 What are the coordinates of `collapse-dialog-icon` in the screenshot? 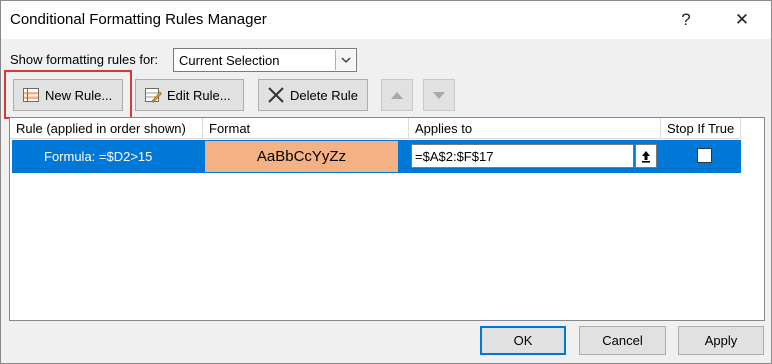 It's located at (646, 156).